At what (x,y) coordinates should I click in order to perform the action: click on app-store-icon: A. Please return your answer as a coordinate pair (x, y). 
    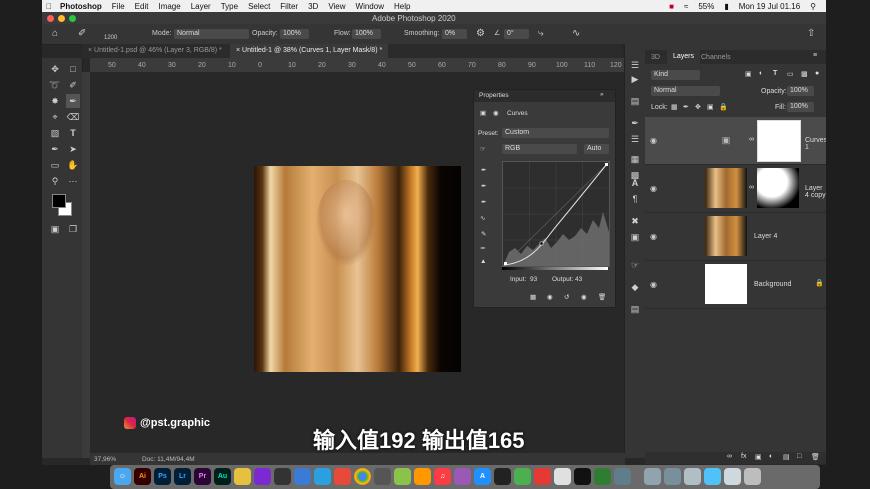
    Looking at the image, I should click on (482, 476).